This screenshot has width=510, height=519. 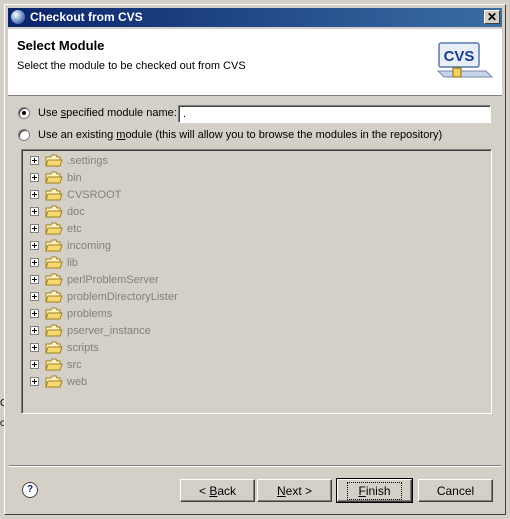 What do you see at coordinates (61, 45) in the screenshot?
I see `page-title: Select Module` at bounding box center [61, 45].